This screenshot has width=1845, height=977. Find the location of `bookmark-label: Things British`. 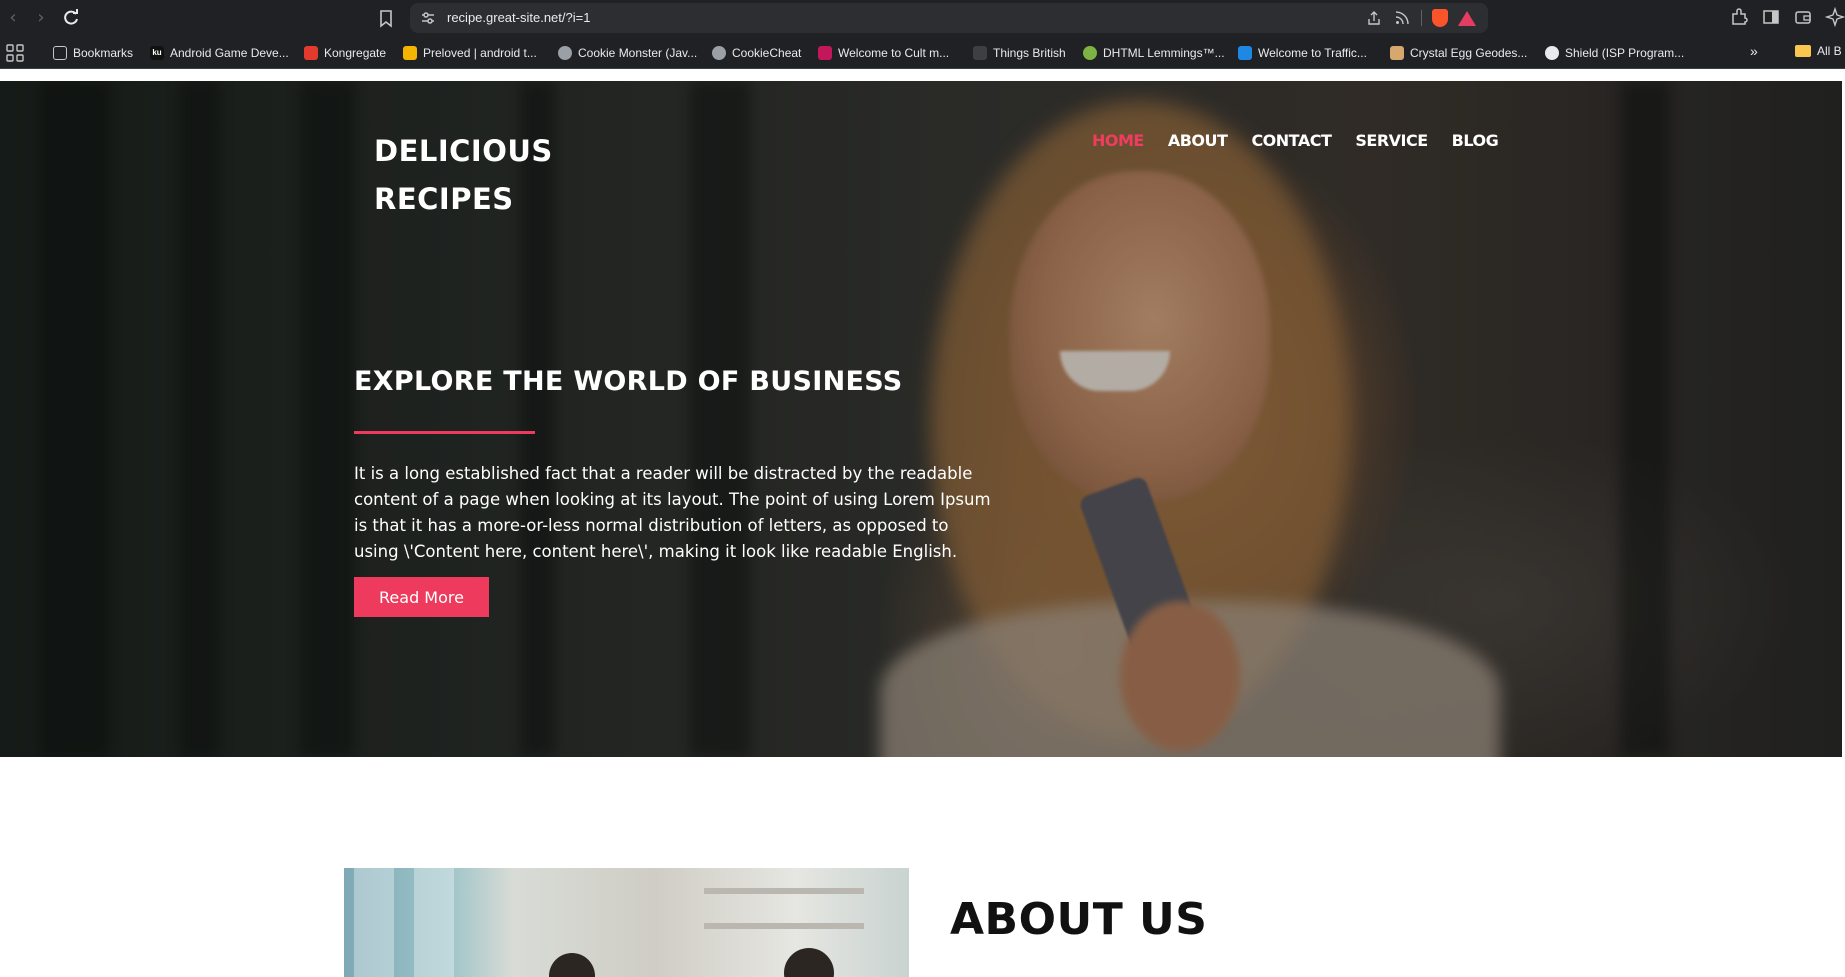

bookmark-label: Things British is located at coordinates (1029, 53).